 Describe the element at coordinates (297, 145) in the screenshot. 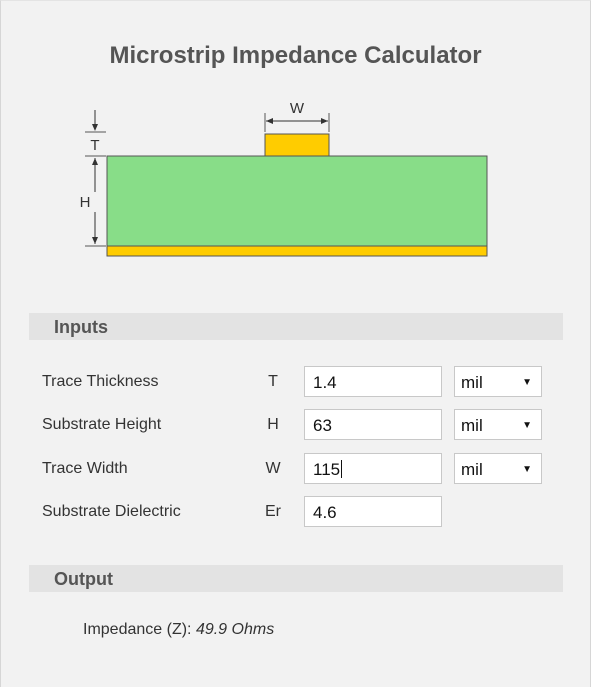

I see `trace-copper` at that location.